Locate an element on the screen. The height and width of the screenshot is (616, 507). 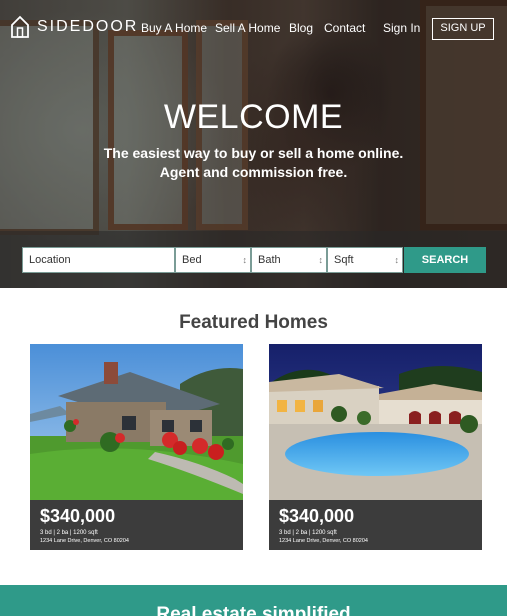
bed-select-value: Bed is located at coordinates (192, 260).